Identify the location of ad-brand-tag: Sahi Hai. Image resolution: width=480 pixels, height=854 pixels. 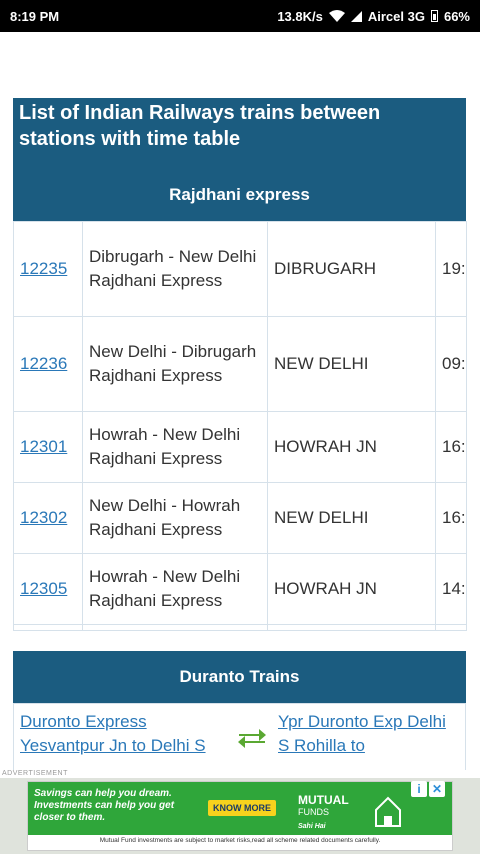
(312, 826).